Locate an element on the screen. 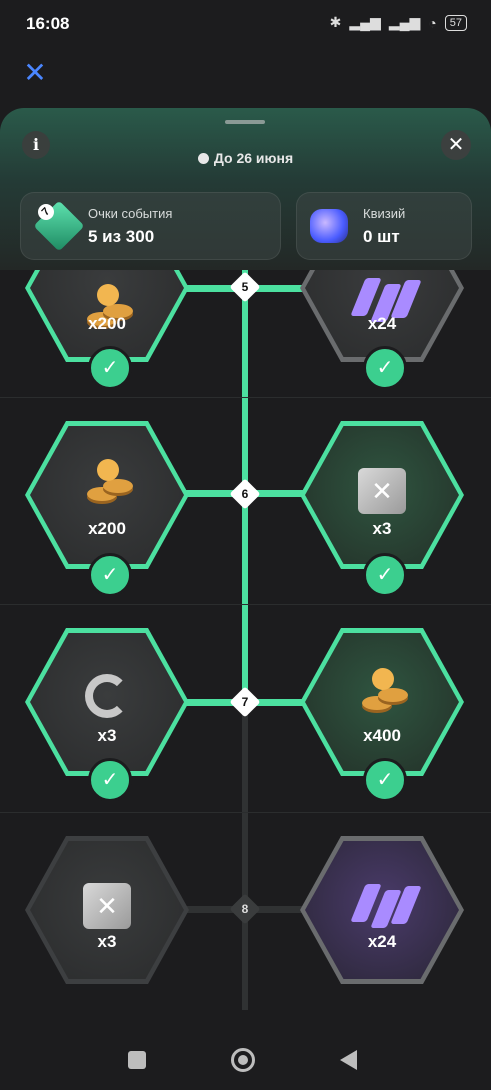  event-points-card: 7 Очки события 5 из 300 is located at coordinates (150, 226).